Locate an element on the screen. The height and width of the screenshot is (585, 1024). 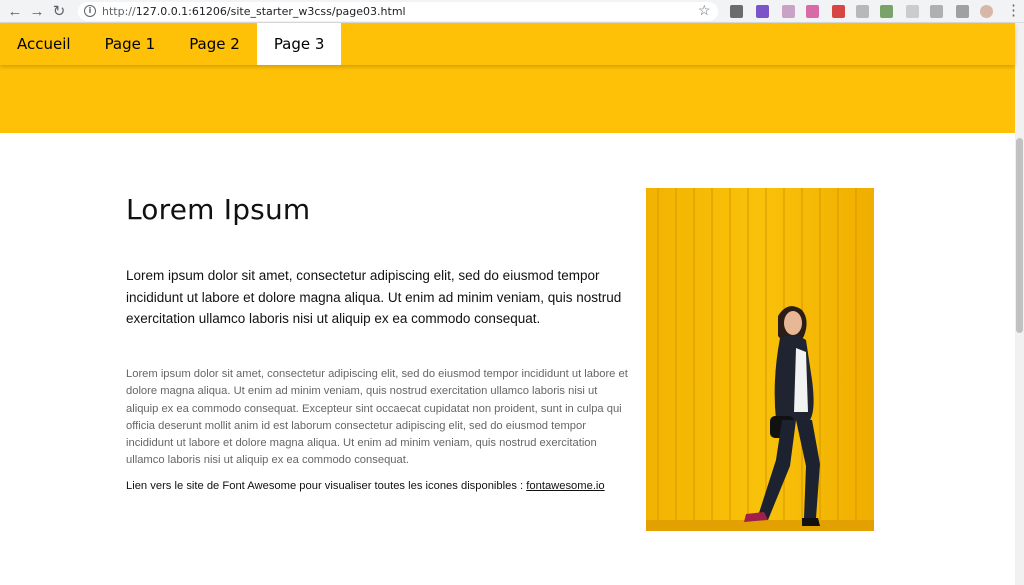
nav-item-page-1: Page 1 is located at coordinates (130, 44).